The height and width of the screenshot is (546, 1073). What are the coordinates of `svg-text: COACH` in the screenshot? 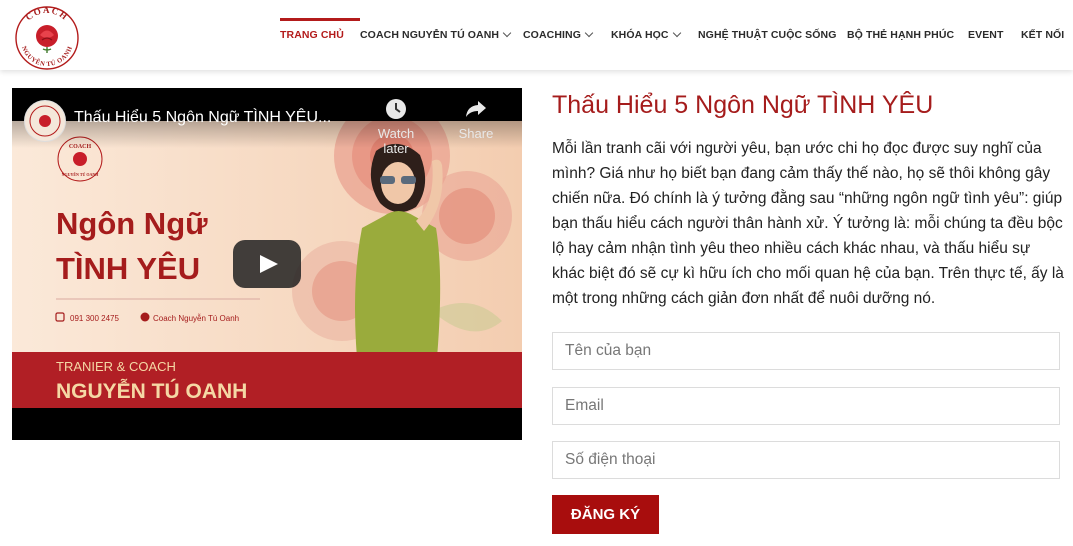 It's located at (47, 13).